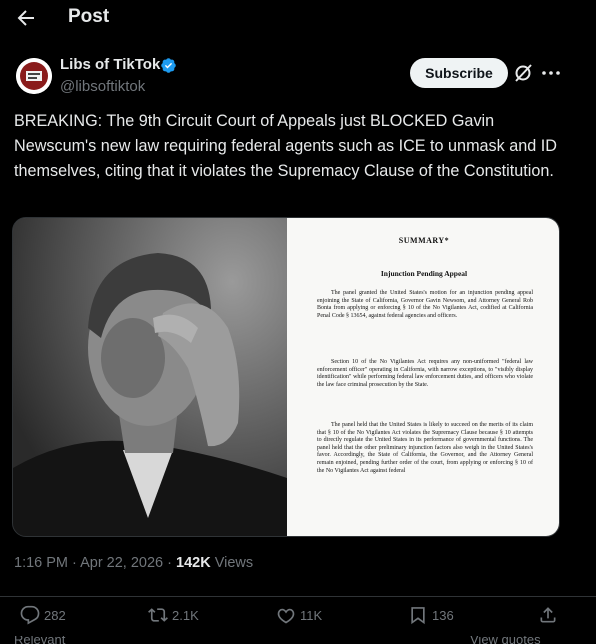  Describe the element at coordinates (443, 615) in the screenshot. I see `bookmark-count: 136` at that location.